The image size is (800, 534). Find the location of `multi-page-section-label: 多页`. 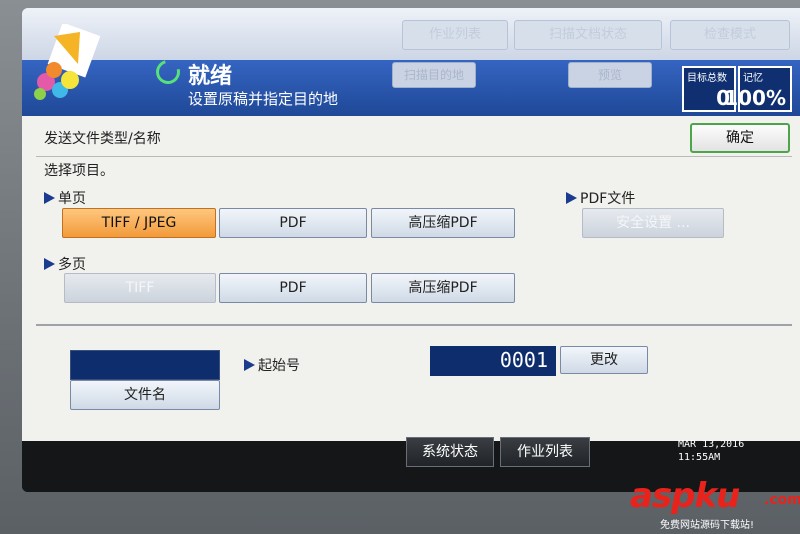

multi-page-section-label: 多页 is located at coordinates (65, 264).